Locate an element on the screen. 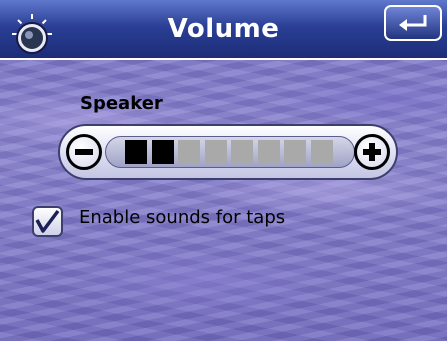 The width and height of the screenshot is (447, 341). page-title: Volume is located at coordinates (223, 29).